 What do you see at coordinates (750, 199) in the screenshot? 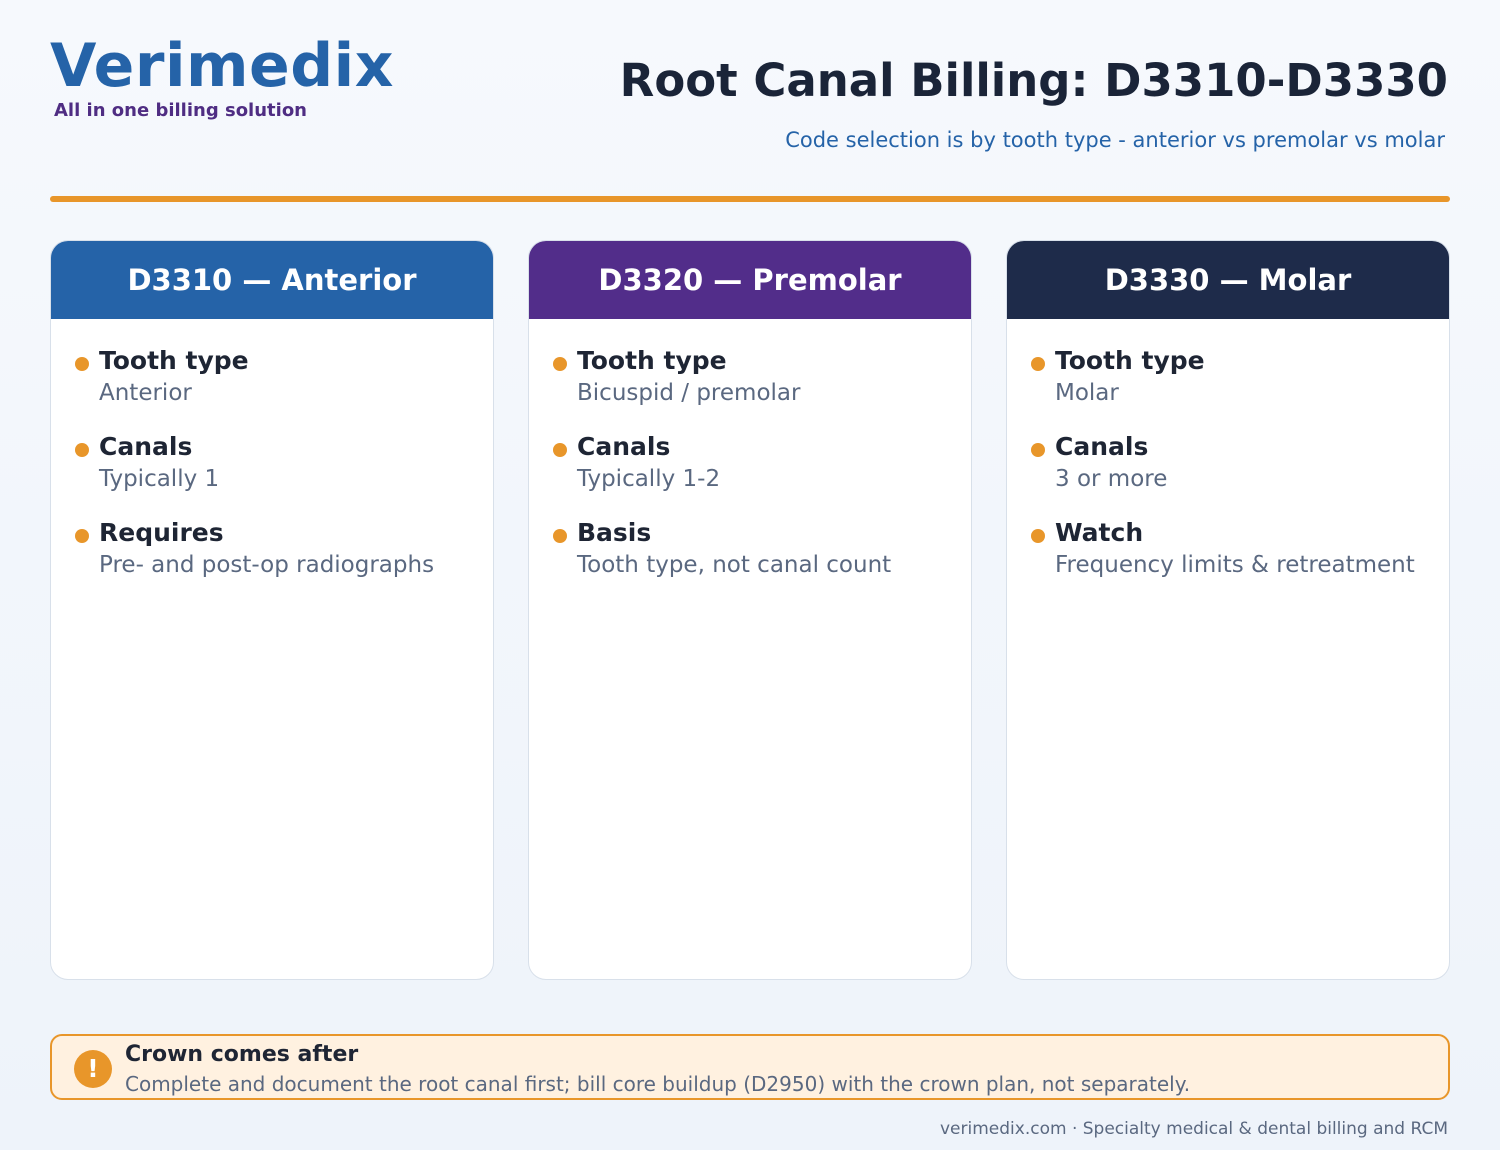
I see `header-divider` at bounding box center [750, 199].